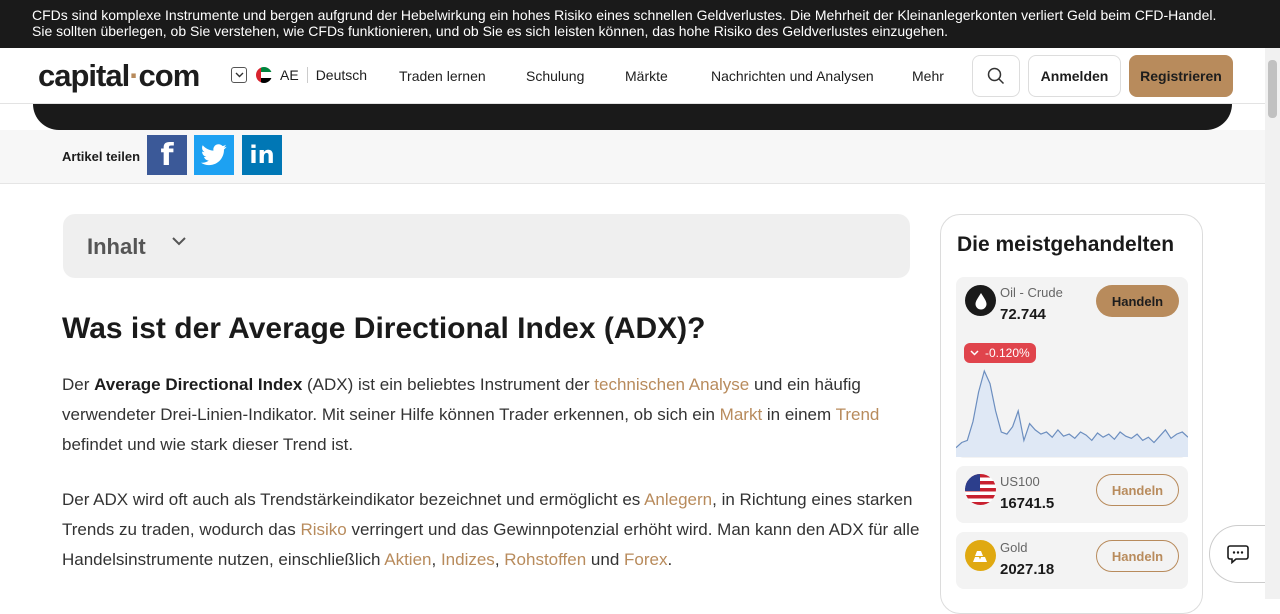 This screenshot has width=1280, height=614. I want to click on widget-title: Die meistgehandelten, so click(1066, 244).